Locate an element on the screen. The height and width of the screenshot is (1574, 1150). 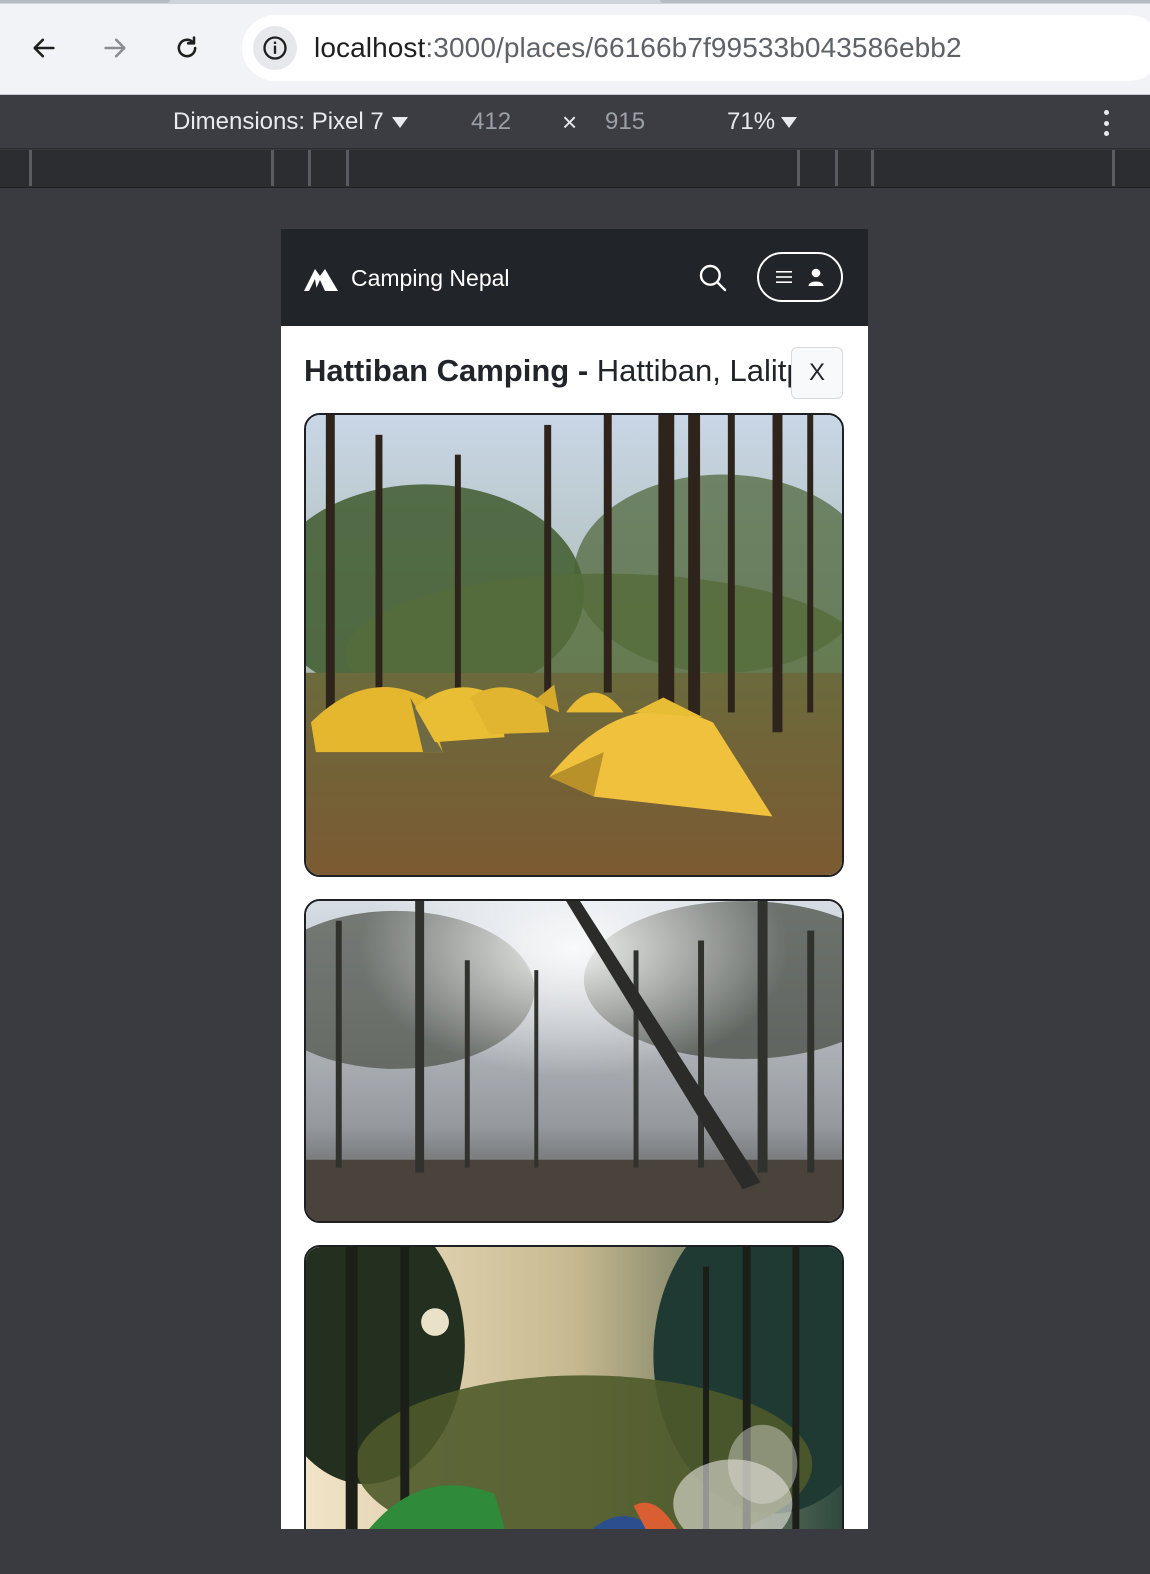
place-title: Hattiban Camping - Hattiban, Lalitpur is located at coordinates (567, 371).